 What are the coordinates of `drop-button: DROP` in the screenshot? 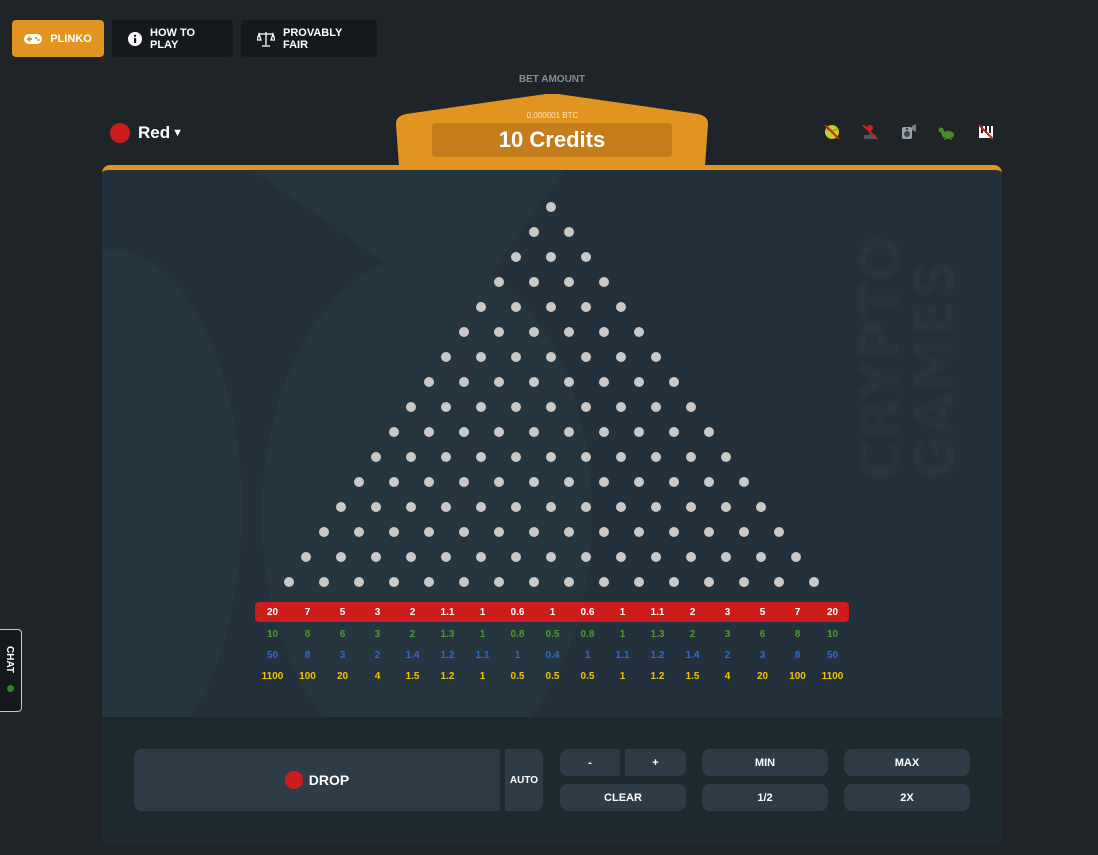 It's located at (317, 780).